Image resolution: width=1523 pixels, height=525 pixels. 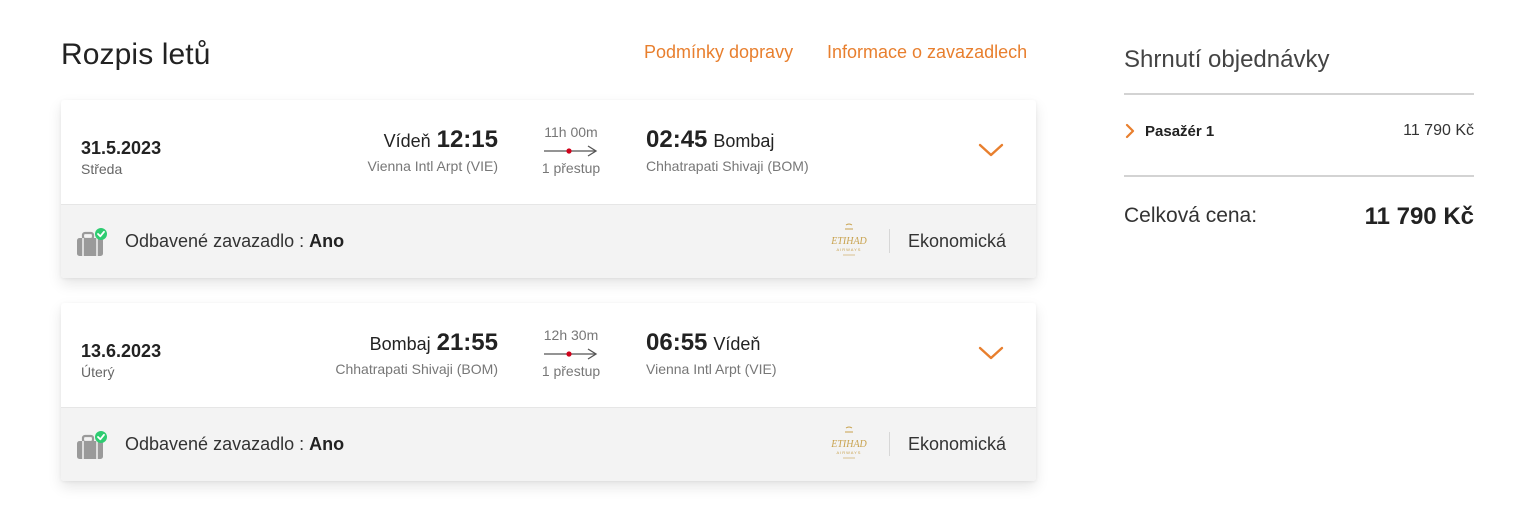 I want to click on departure-time: 12:15, so click(x=467, y=139).